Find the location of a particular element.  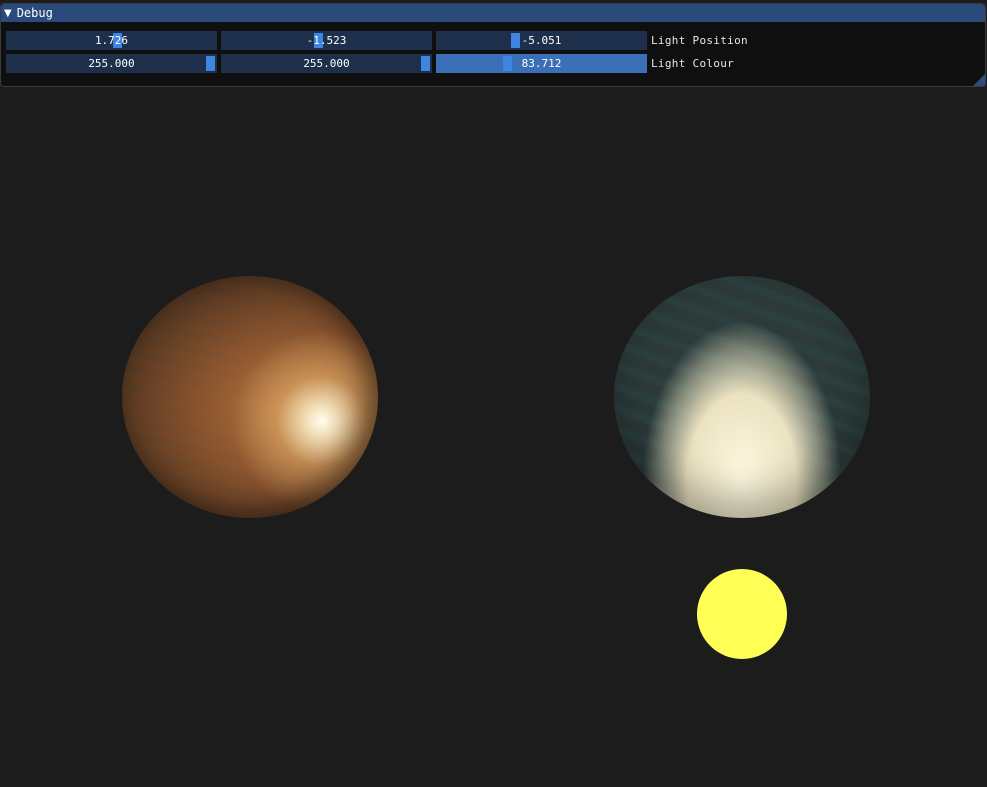

collapse-arrow-icon: ▼ is located at coordinates (8, 13).